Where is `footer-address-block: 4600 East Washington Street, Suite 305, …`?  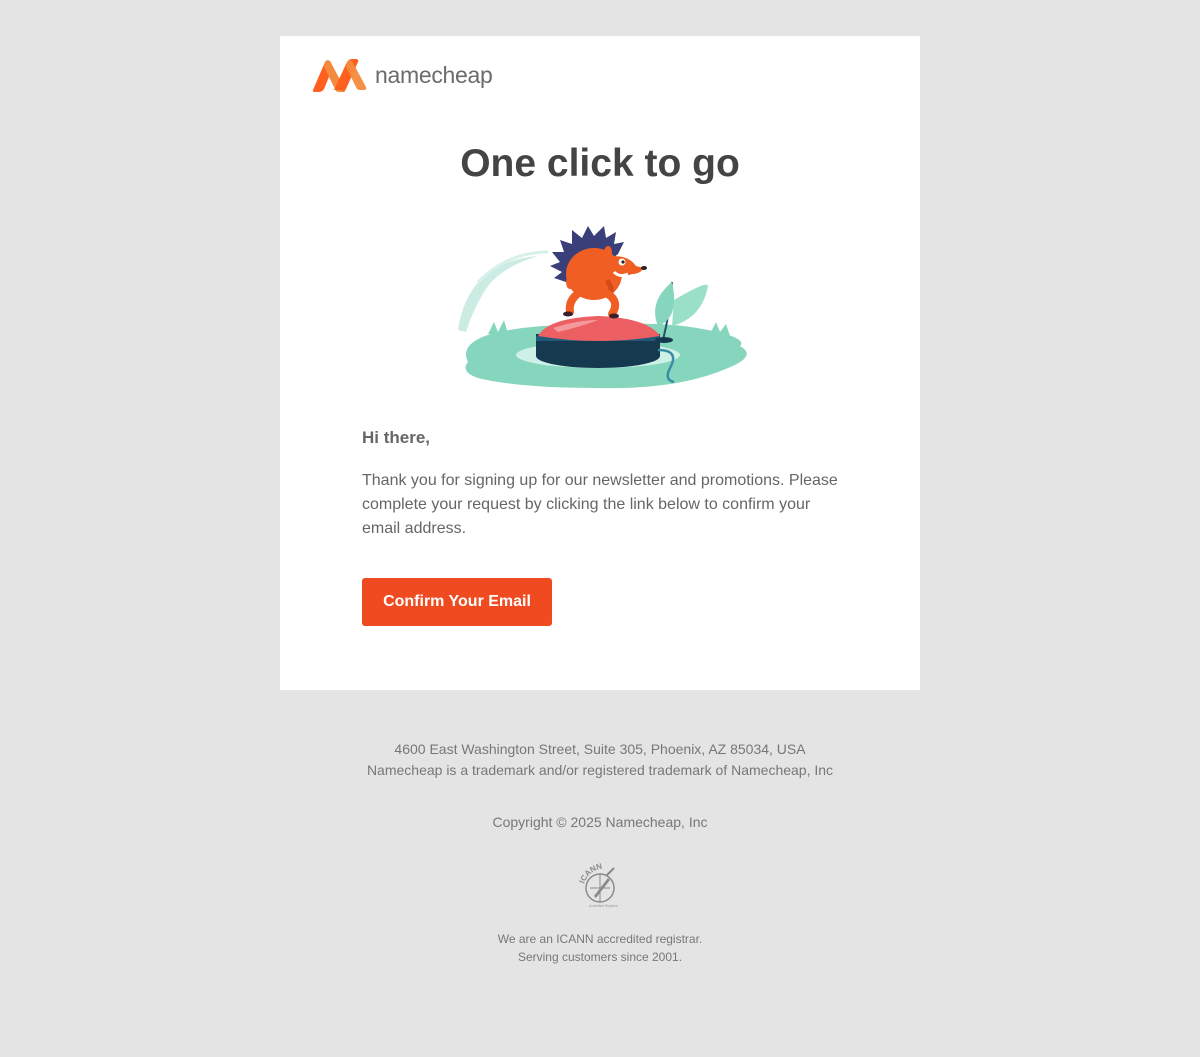 footer-address-block: 4600 East Washington Street, Suite 305, … is located at coordinates (600, 760).